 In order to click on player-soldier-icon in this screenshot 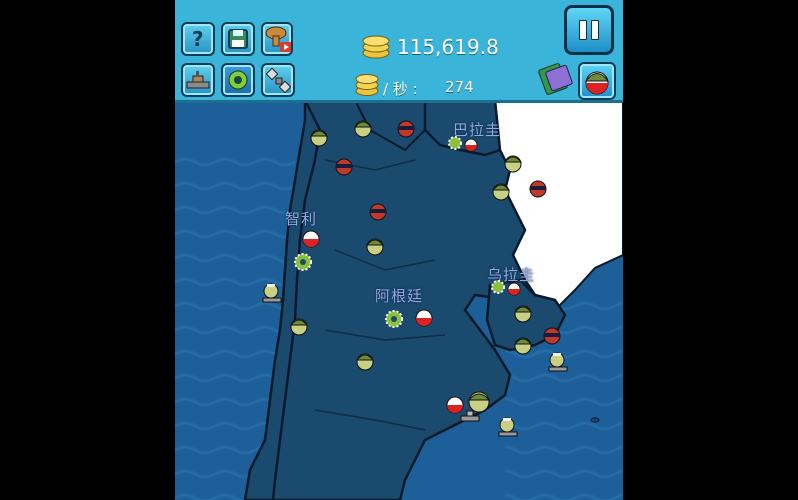, I will do `click(597, 83)`.